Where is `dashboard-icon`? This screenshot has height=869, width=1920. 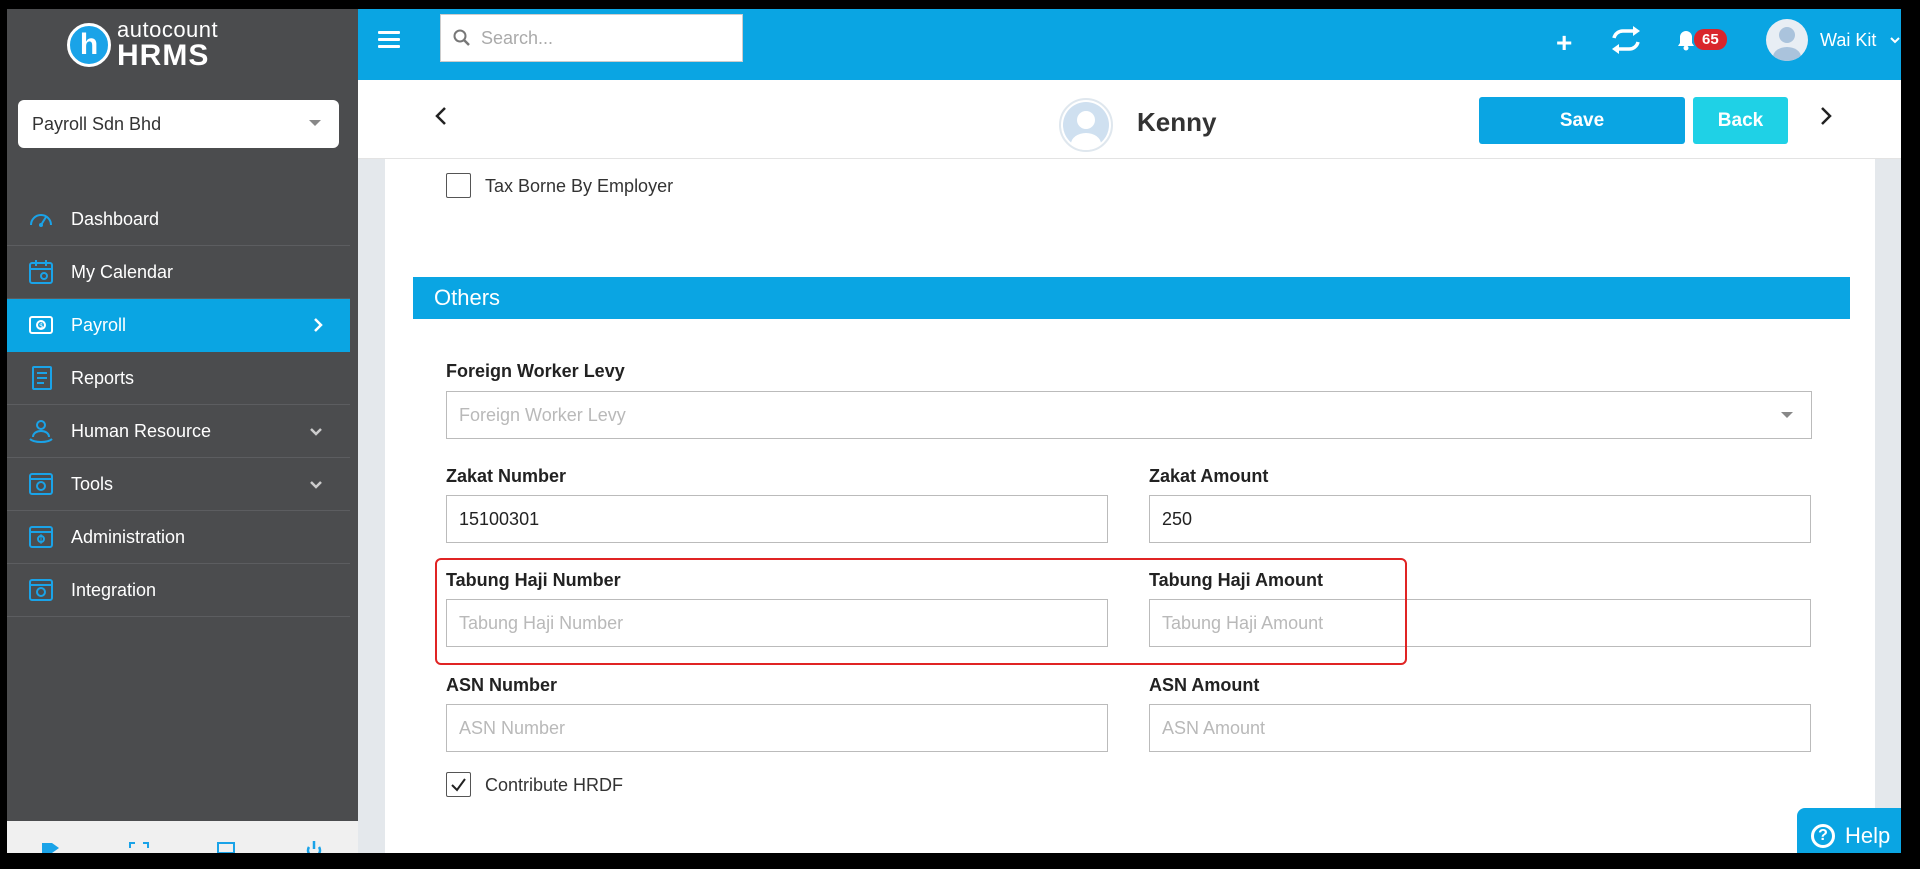 dashboard-icon is located at coordinates (41, 219).